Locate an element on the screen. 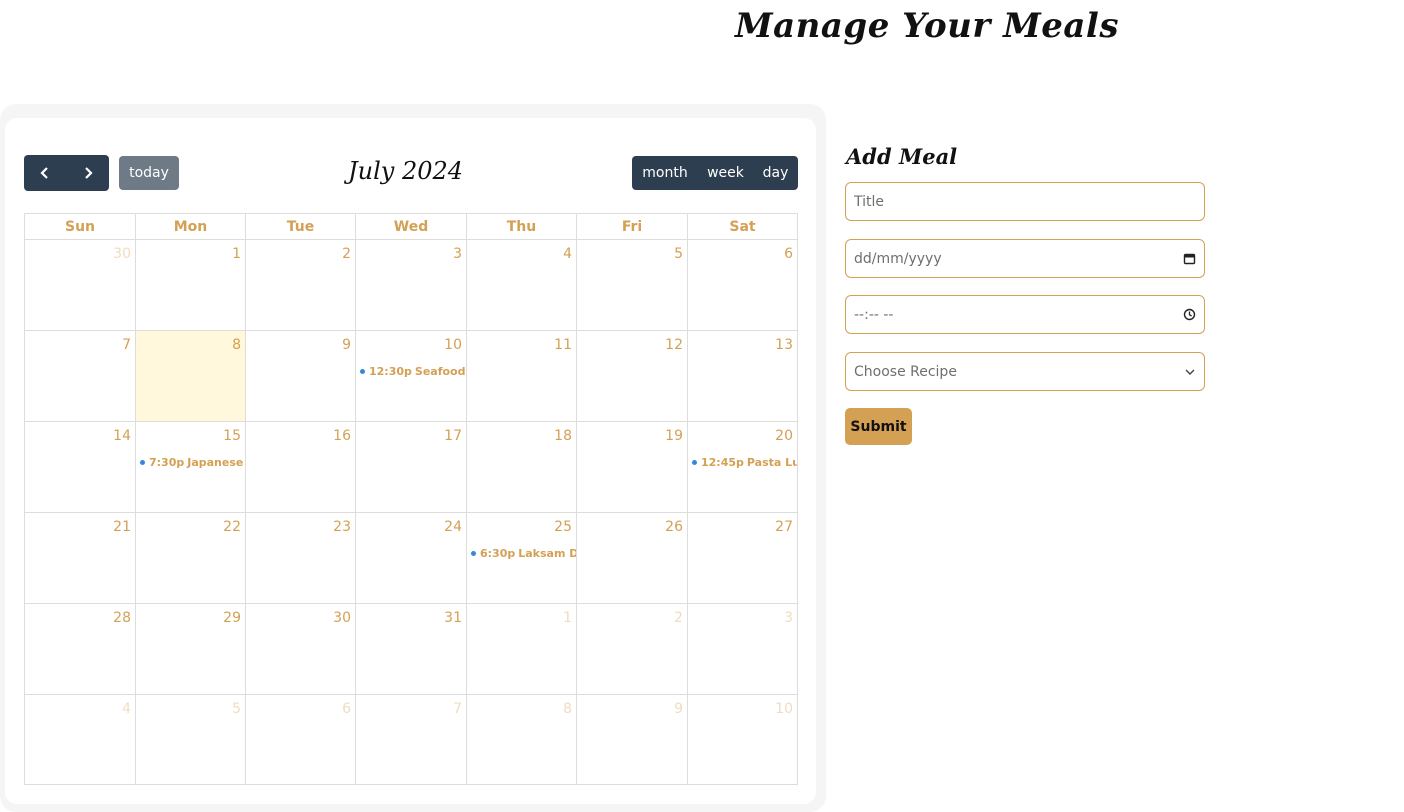 Image resolution: width=1404 pixels, height=812 pixels. calendar-day-cell: 24 is located at coordinates (411, 558).